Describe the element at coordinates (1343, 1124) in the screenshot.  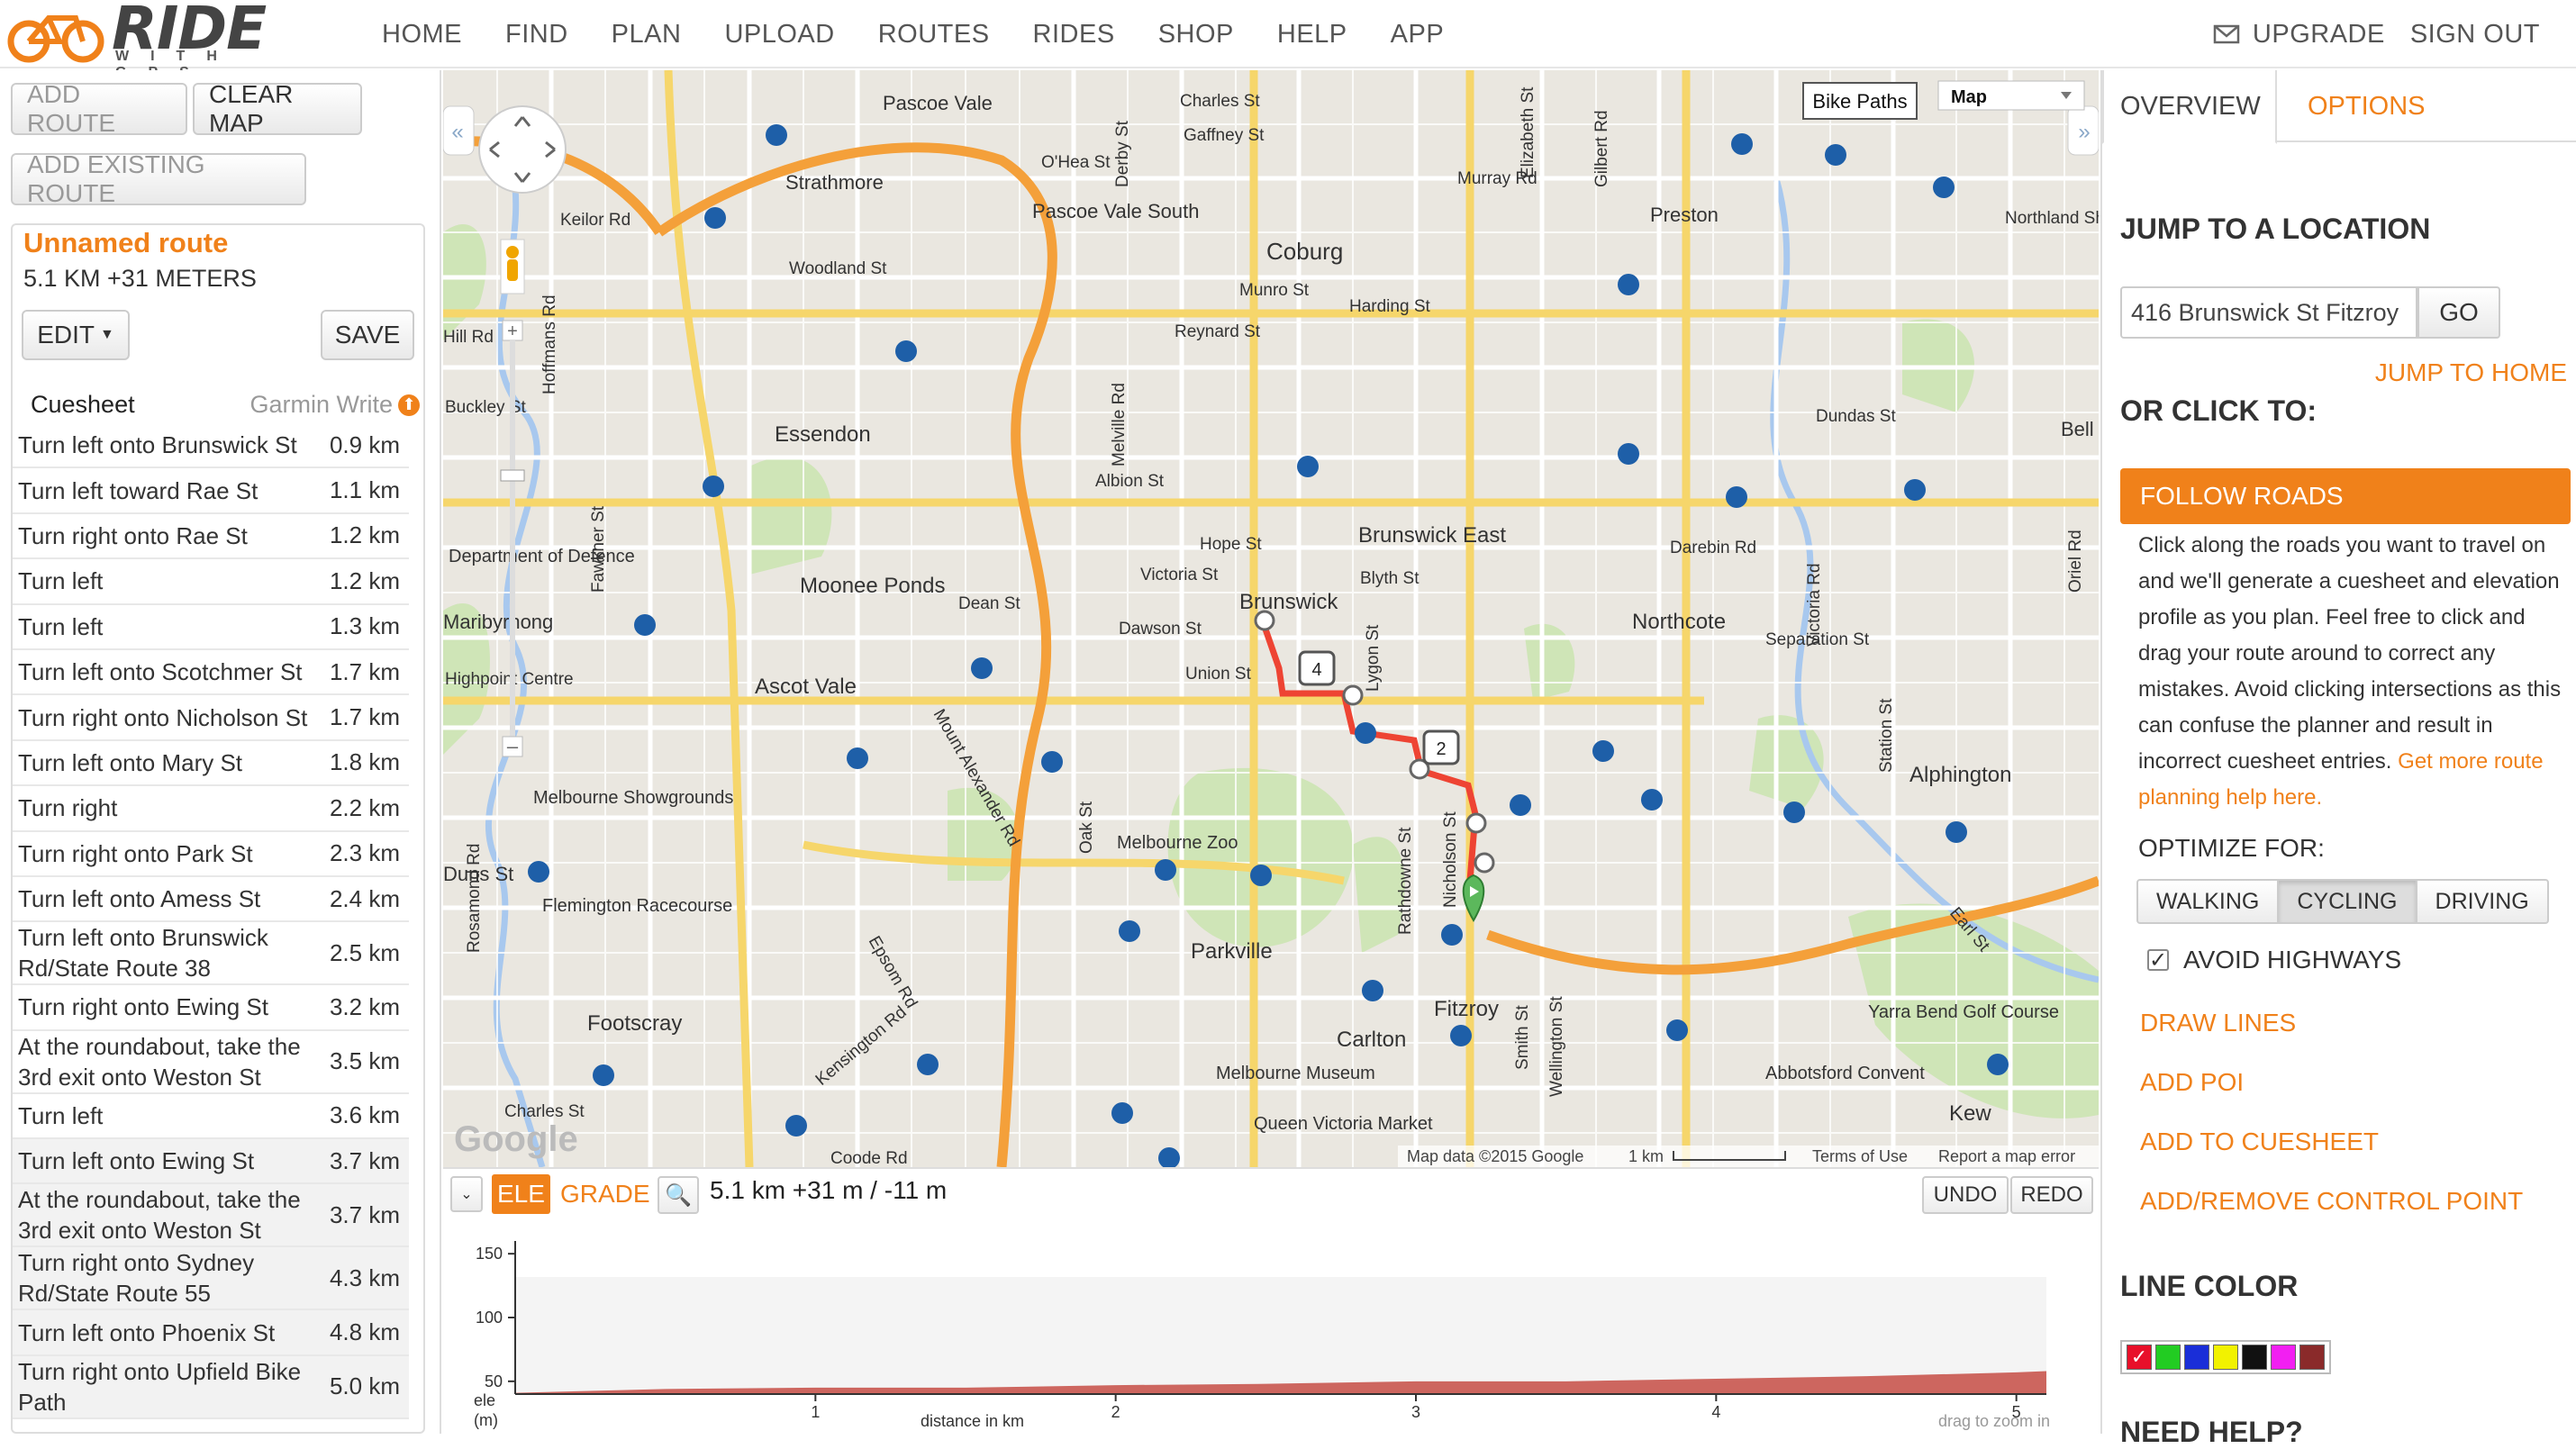
I see `place-label: Queen Victoria Market` at that location.